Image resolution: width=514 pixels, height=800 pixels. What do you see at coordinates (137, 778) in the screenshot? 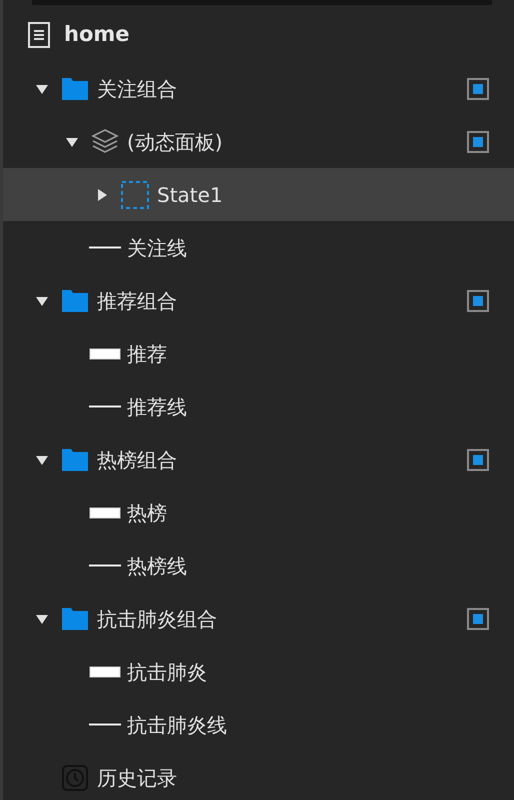
I see `layer-name: 历史记录` at bounding box center [137, 778].